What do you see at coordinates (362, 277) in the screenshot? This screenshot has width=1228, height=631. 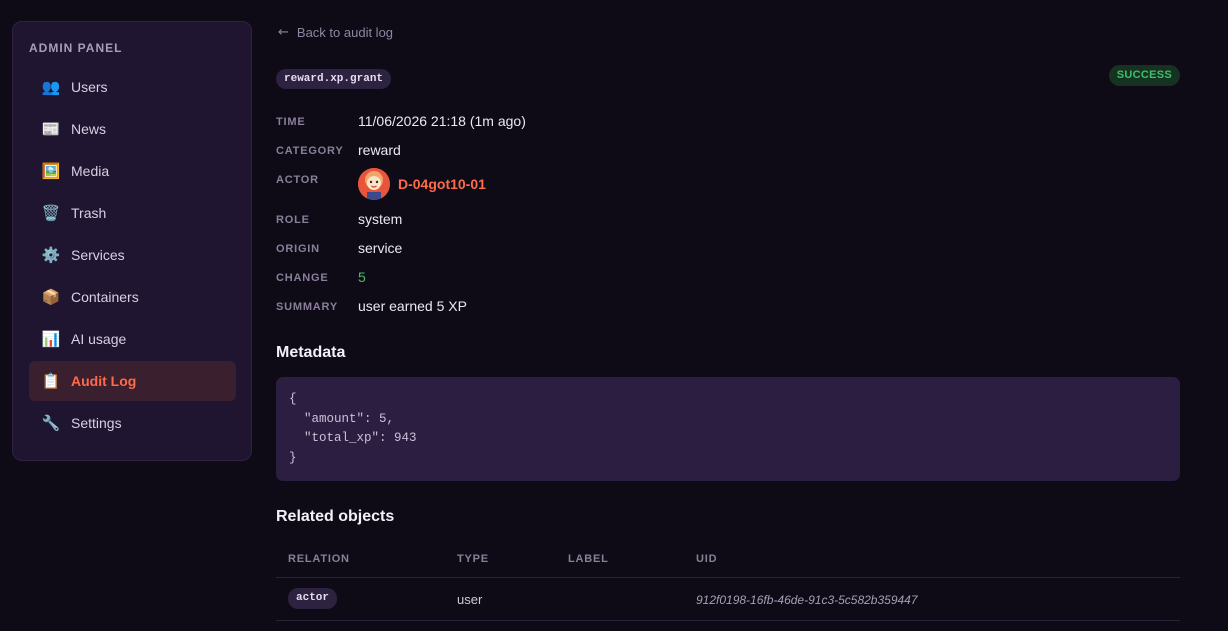 I see `detail-value: 5` at bounding box center [362, 277].